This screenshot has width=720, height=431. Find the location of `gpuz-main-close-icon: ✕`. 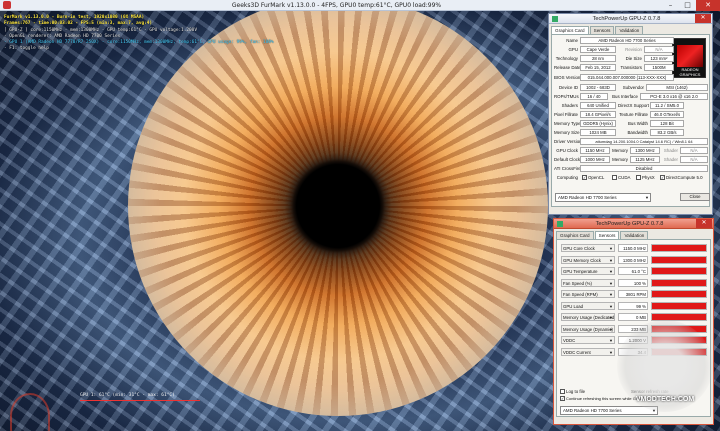

gpuz-main-close-icon: ✕ is located at coordinates (703, 18).